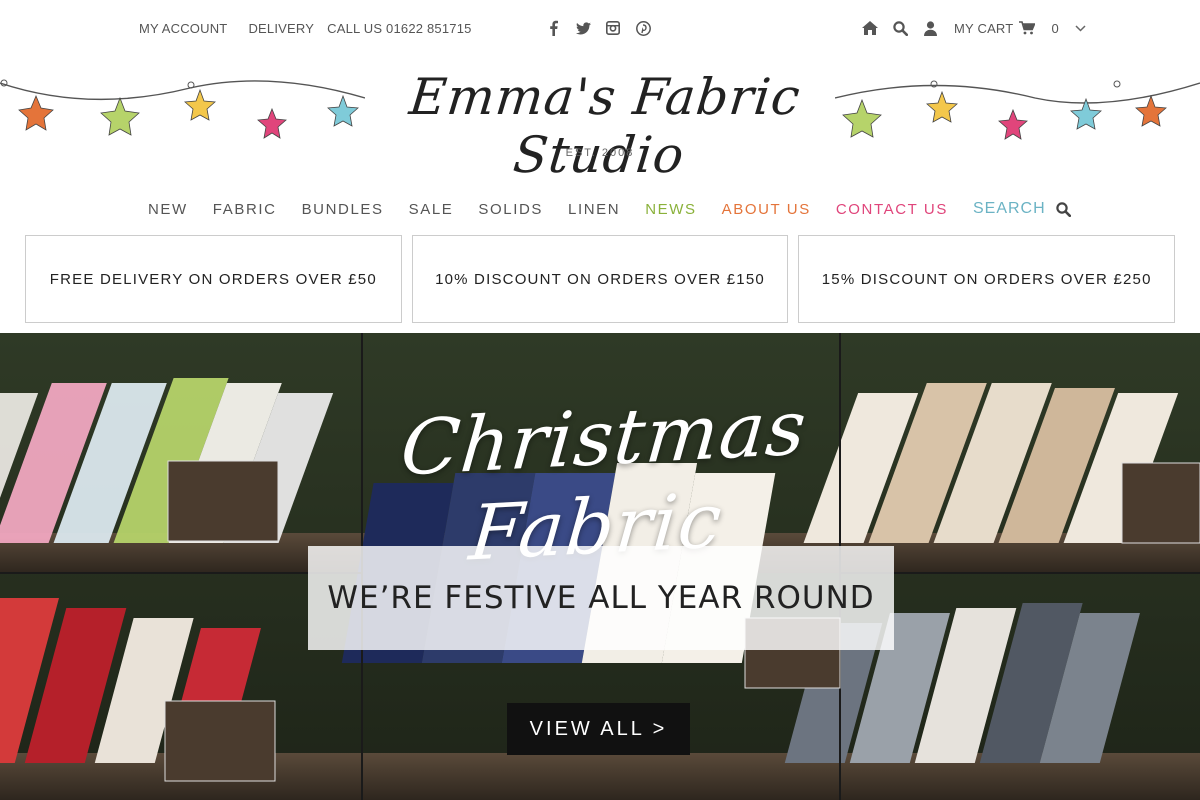 This screenshot has width=1200, height=800. What do you see at coordinates (1063, 209) in the screenshot?
I see `nav-search-icon` at bounding box center [1063, 209].